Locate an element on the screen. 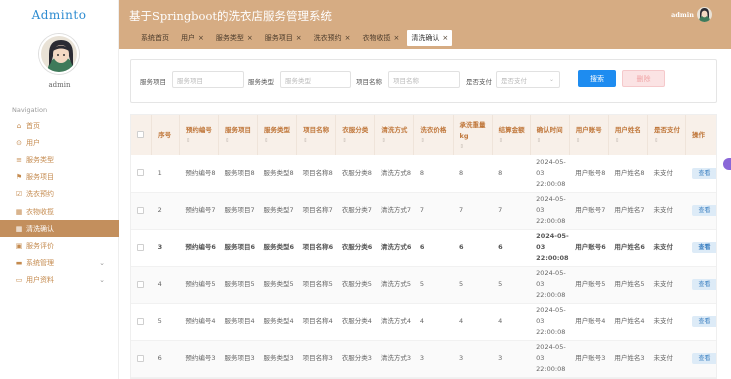 The width and height of the screenshot is (731, 379). tab-6: 清洗确认 × is located at coordinates (430, 38).